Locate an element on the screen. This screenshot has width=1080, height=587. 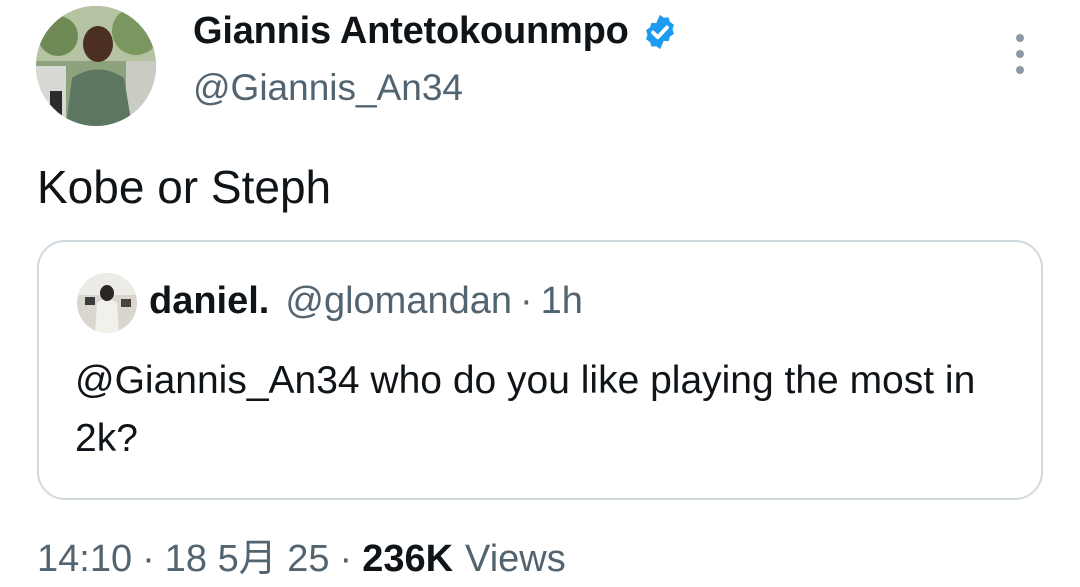
more-options-icon is located at coordinates (1020, 54).